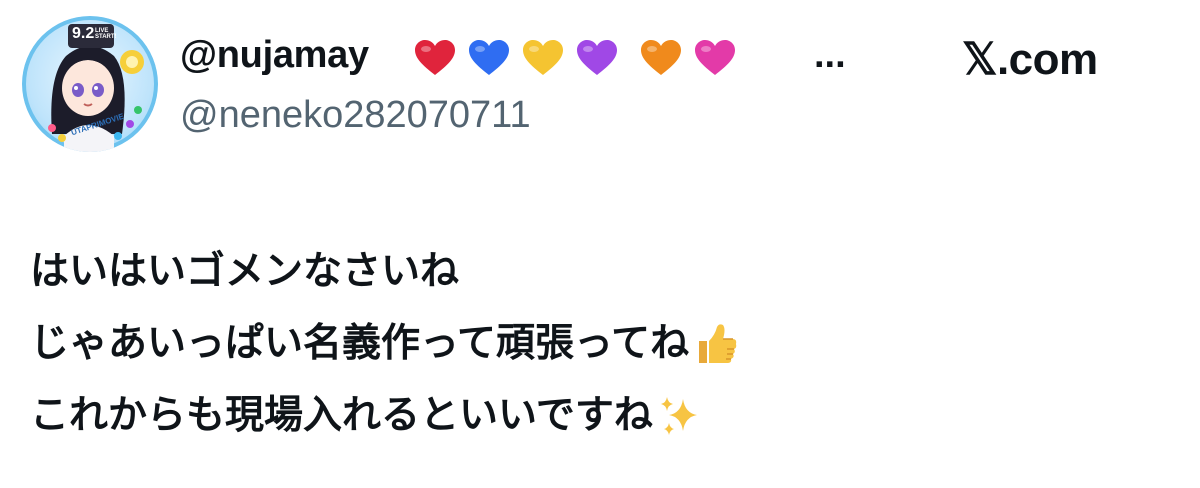  I want to click on blue-heart-icon, so click(489, 57).